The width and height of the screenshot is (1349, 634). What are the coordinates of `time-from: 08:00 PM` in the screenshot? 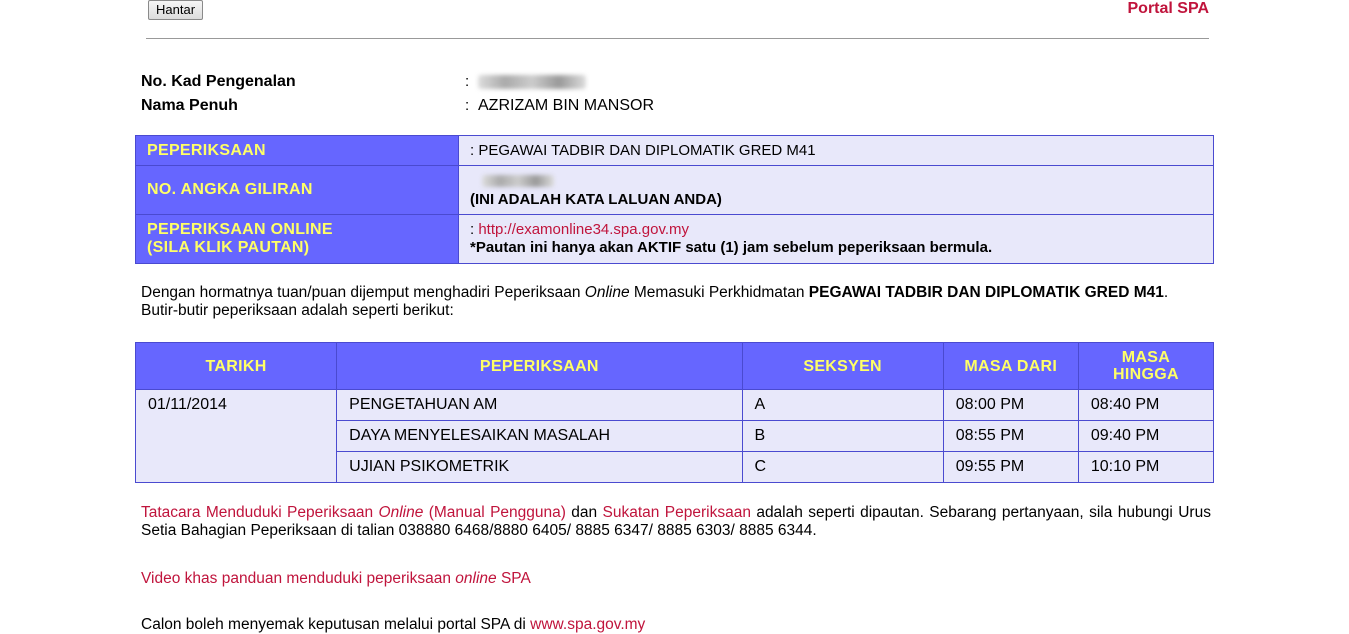 It's located at (1010, 405).